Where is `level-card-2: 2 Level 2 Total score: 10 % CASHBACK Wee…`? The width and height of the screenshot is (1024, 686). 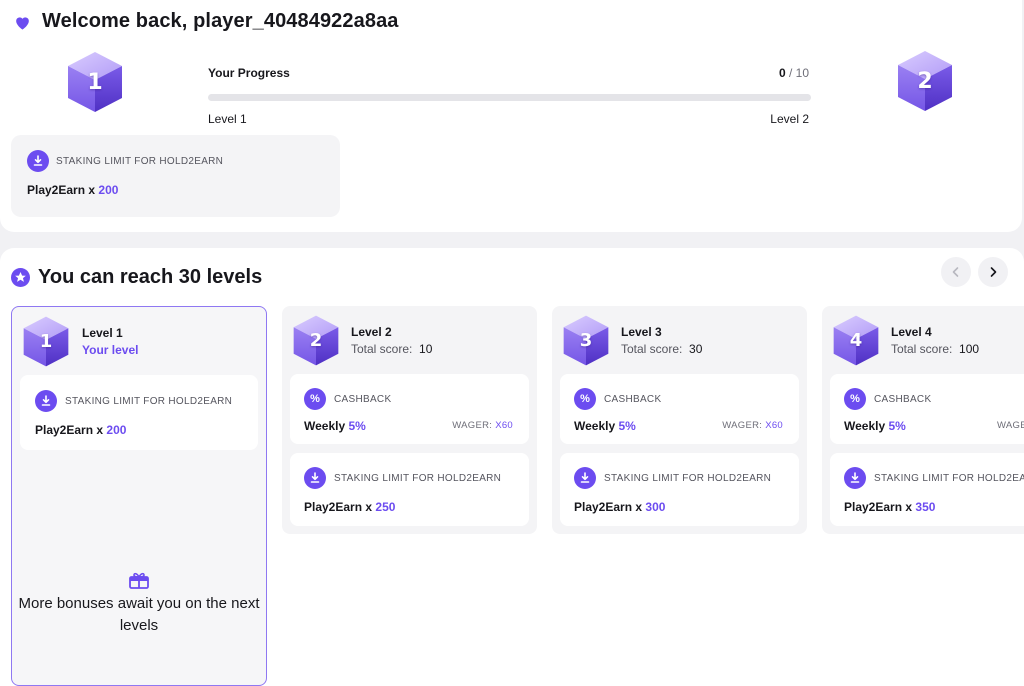 level-card-2: 2 Level 2 Total score: 10 % CASHBACK Wee… is located at coordinates (409, 420).